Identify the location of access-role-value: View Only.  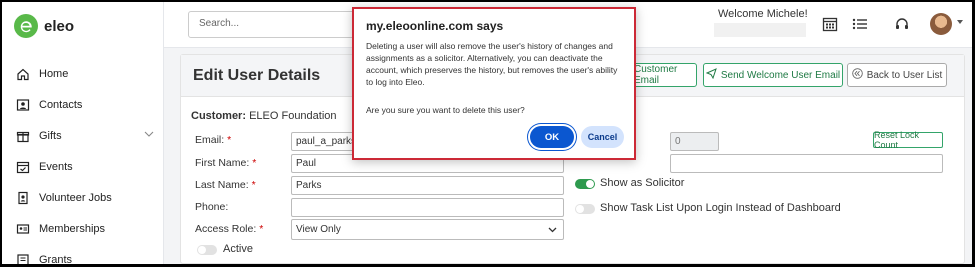
(318, 229).